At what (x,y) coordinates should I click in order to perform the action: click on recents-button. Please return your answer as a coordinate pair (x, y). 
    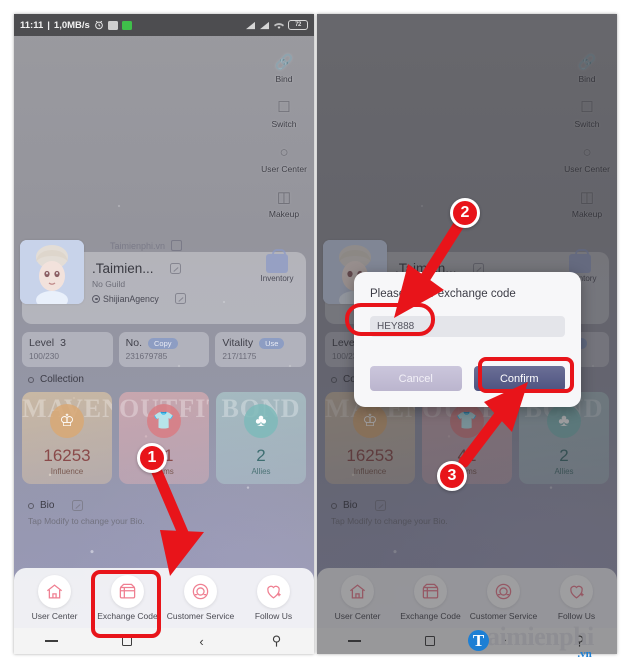
    Looking at the image, I should click on (52, 641).